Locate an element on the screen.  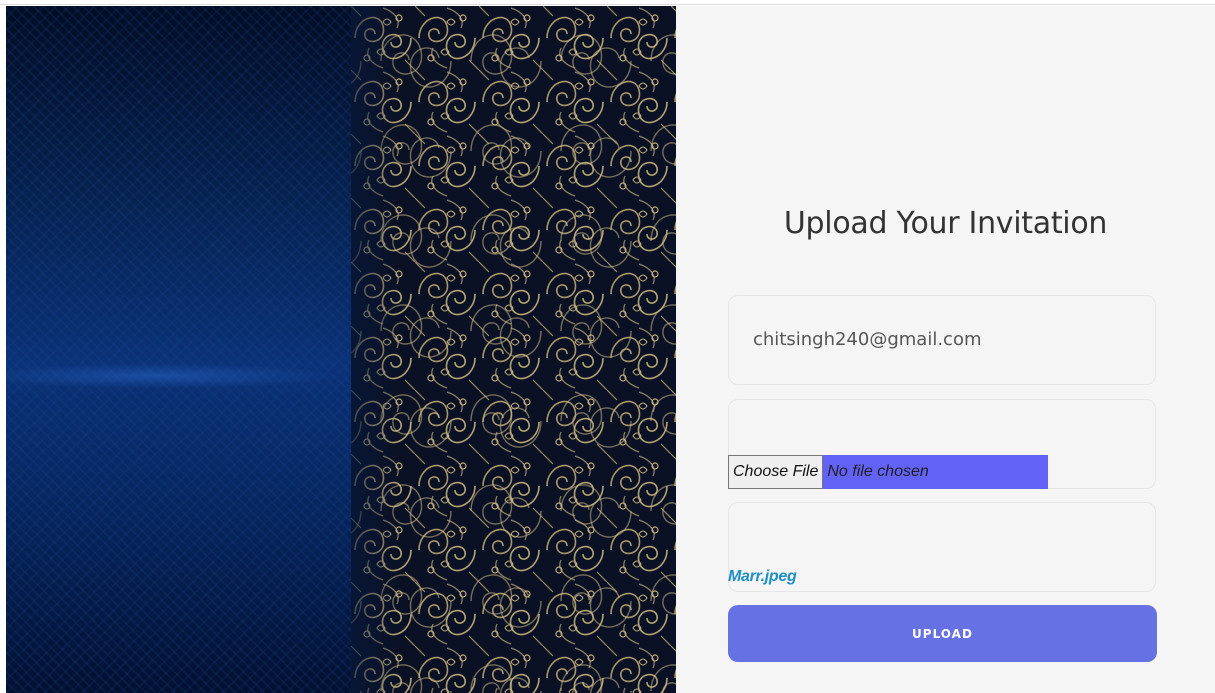
choose-file-button: Choose File is located at coordinates (776, 472).